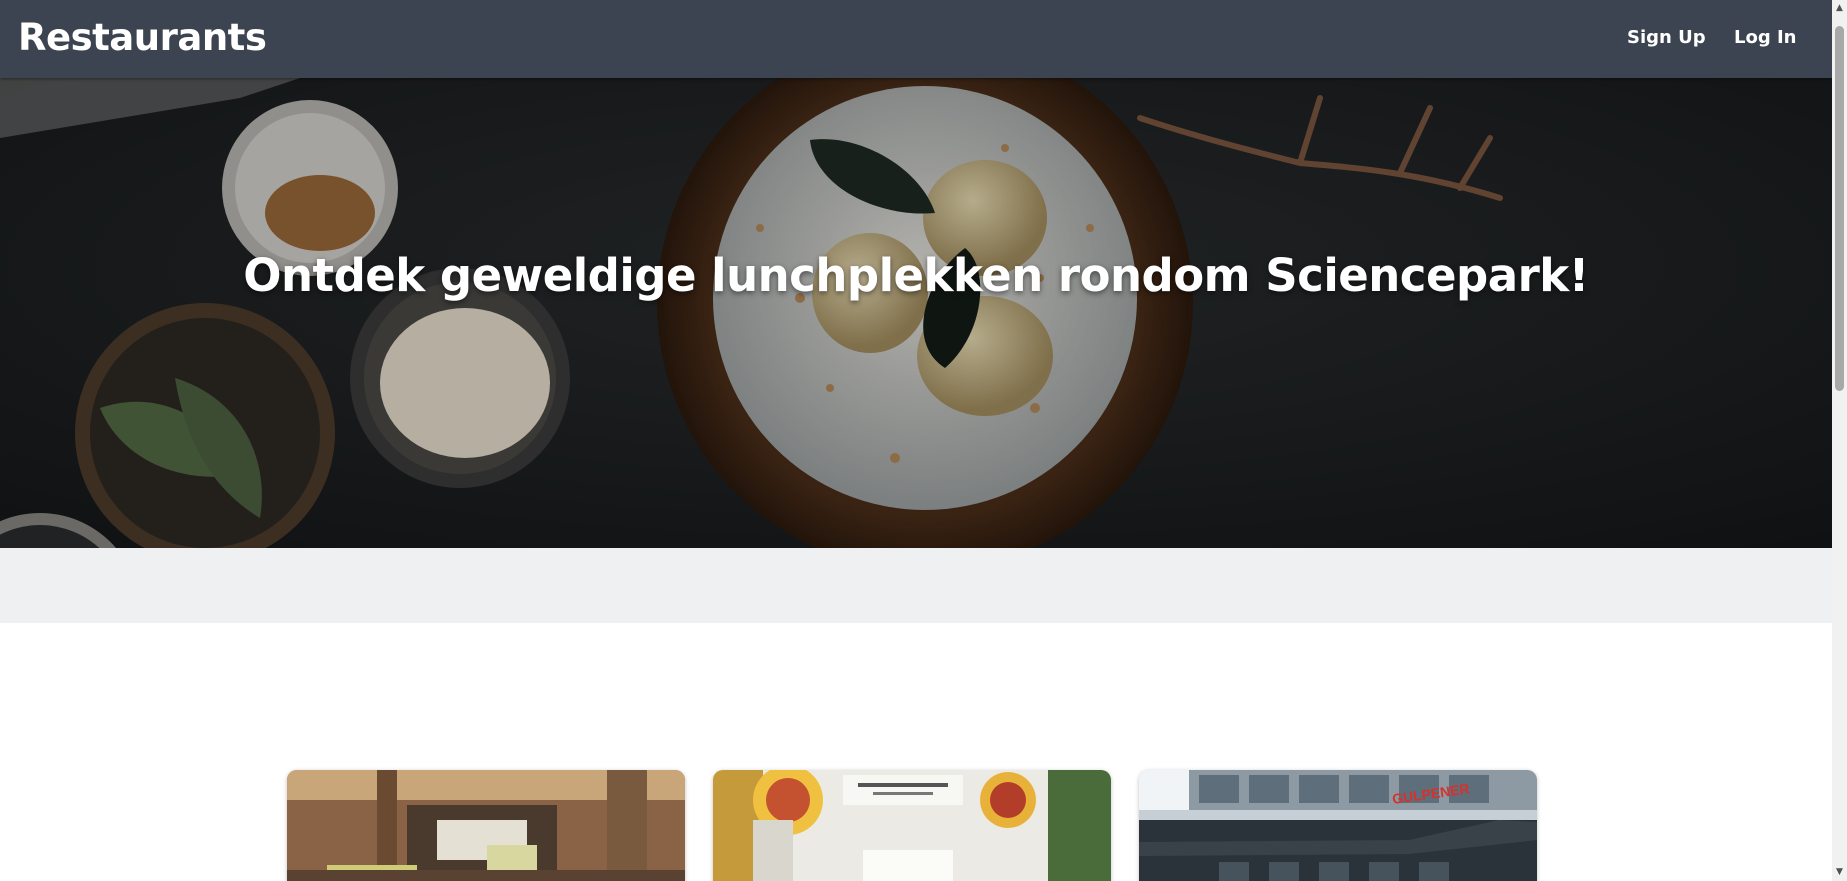  I want to click on restaurant-interior-icon, so click(486, 825).